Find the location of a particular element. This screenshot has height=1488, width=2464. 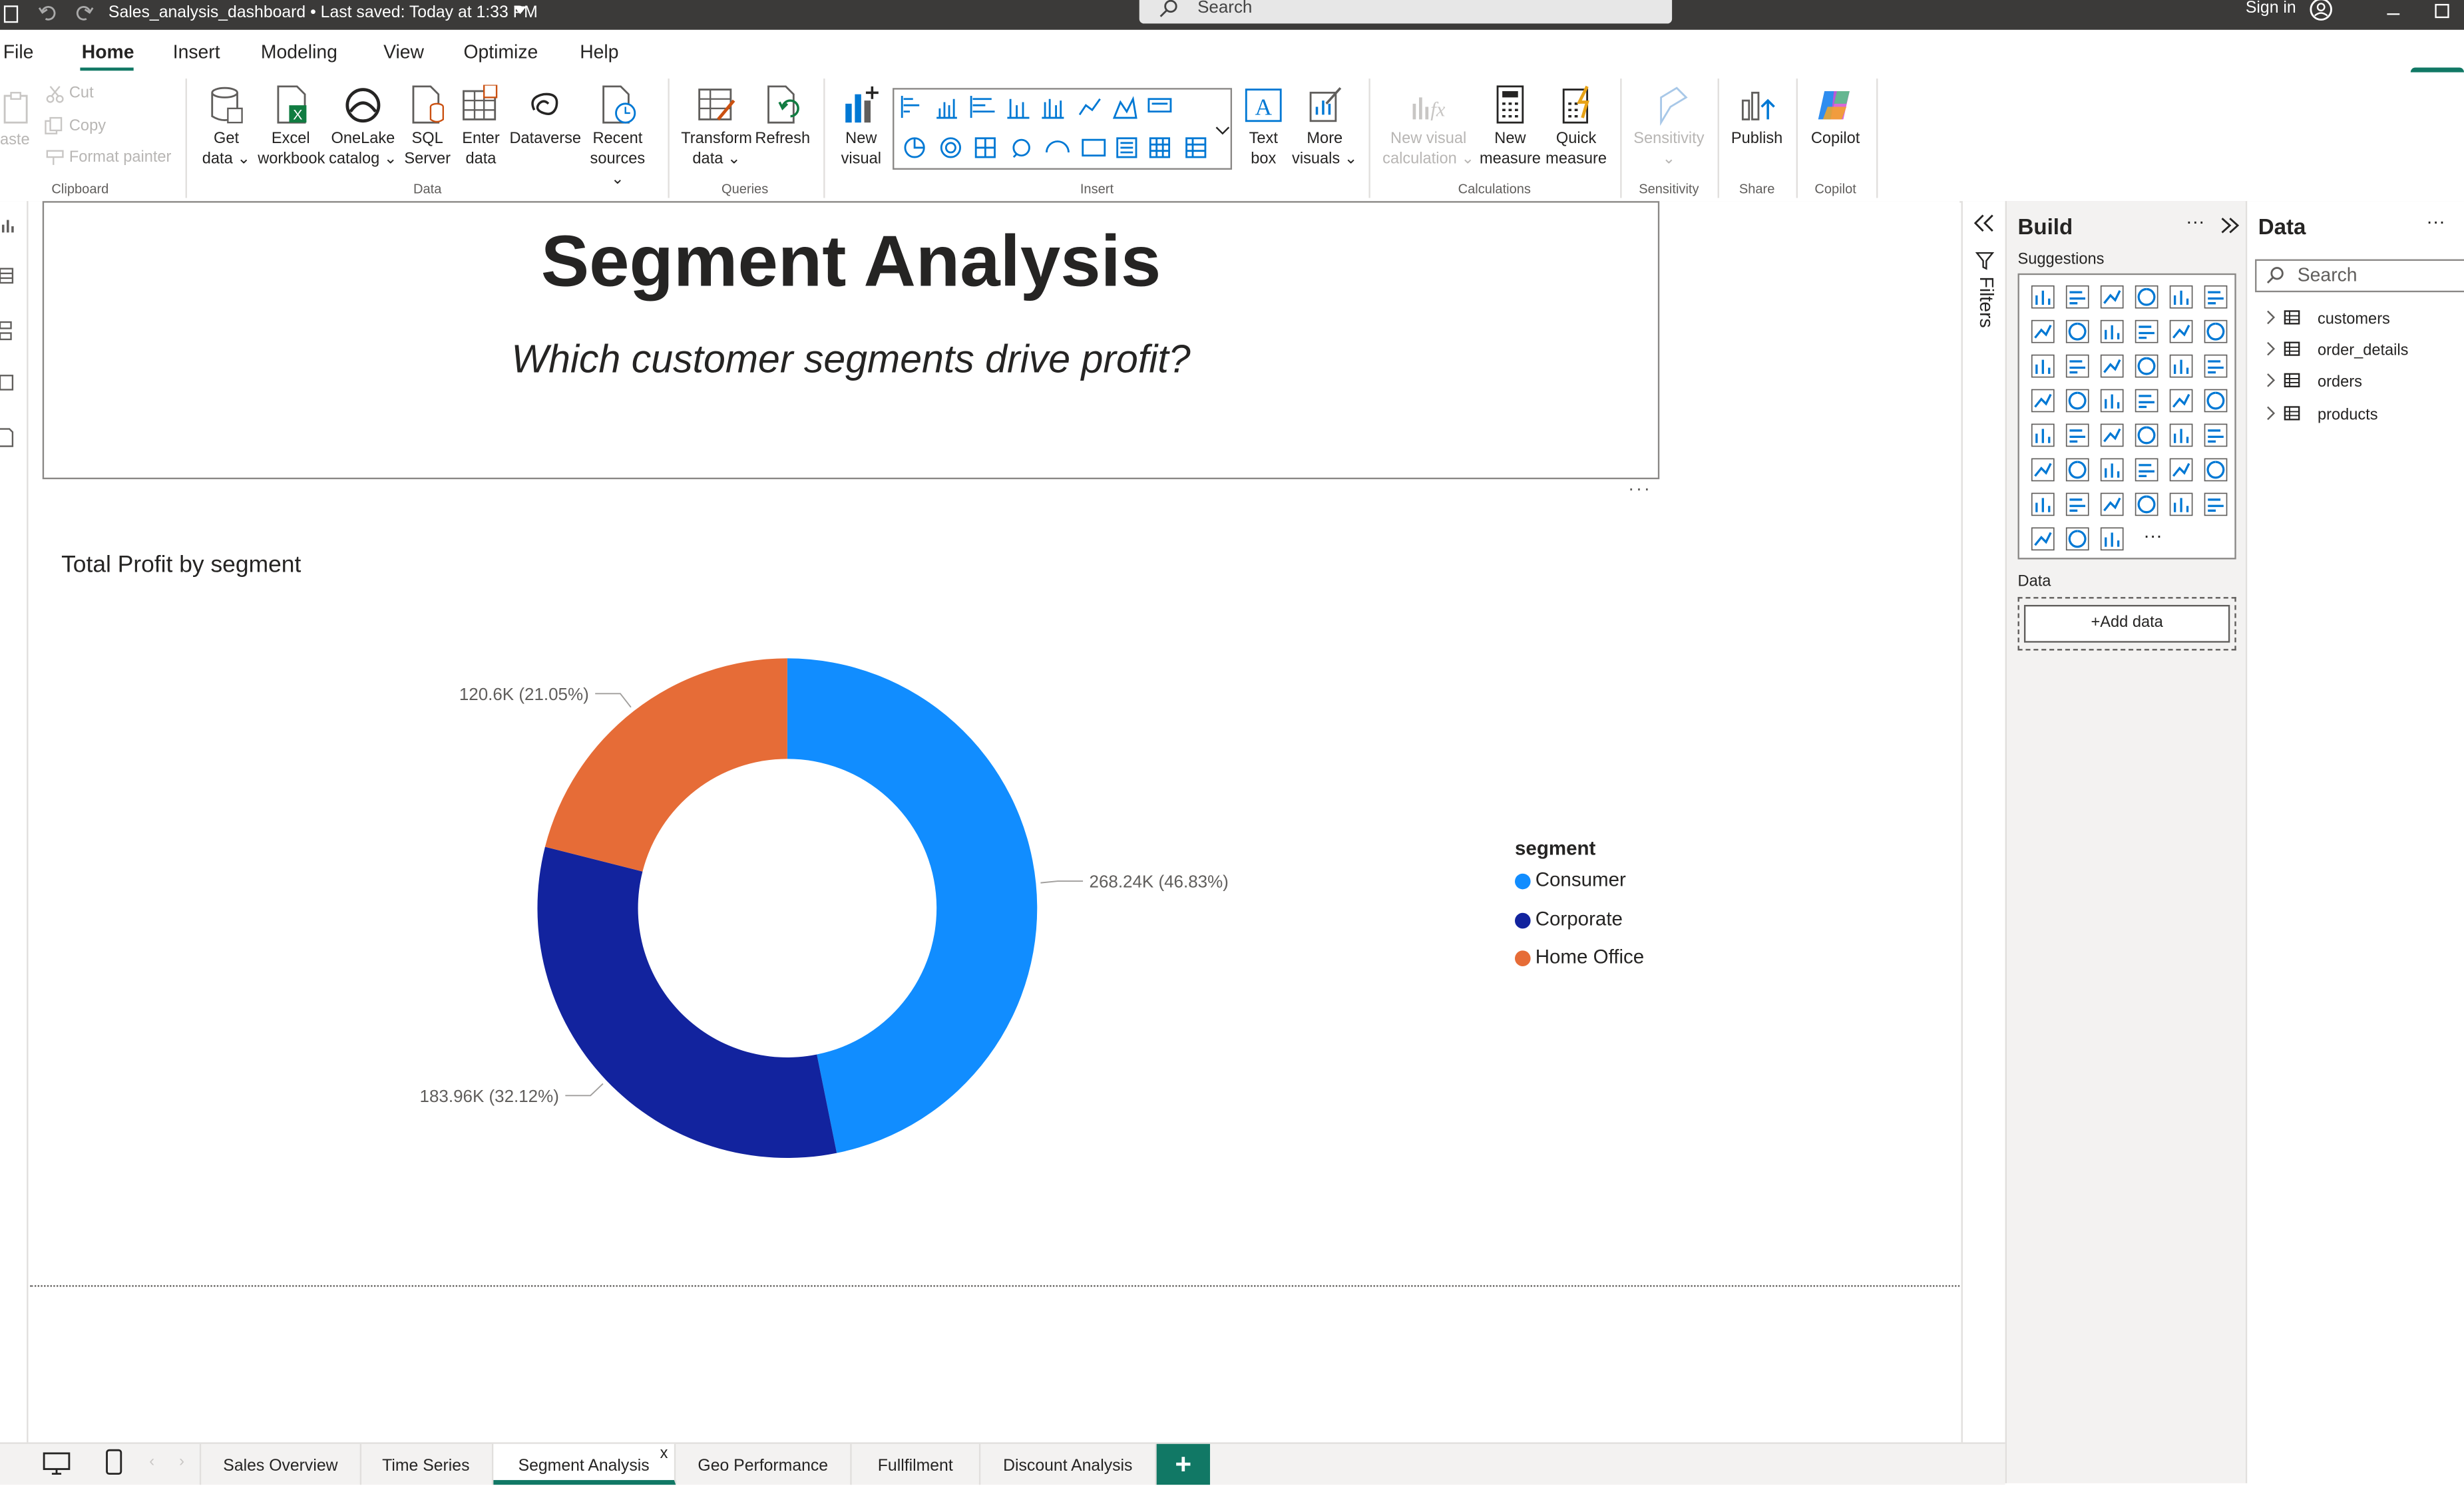

report-view-icon is located at coordinates (8, 227).